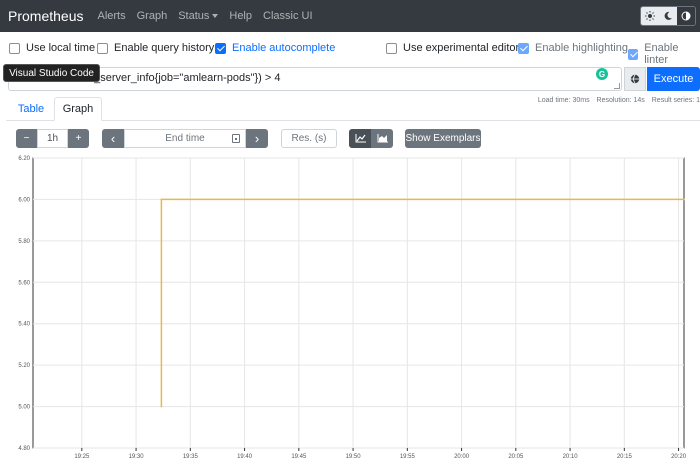 The image size is (700, 466). Describe the element at coordinates (24, 408) in the screenshot. I see `y-tick-label: 5.00` at that location.